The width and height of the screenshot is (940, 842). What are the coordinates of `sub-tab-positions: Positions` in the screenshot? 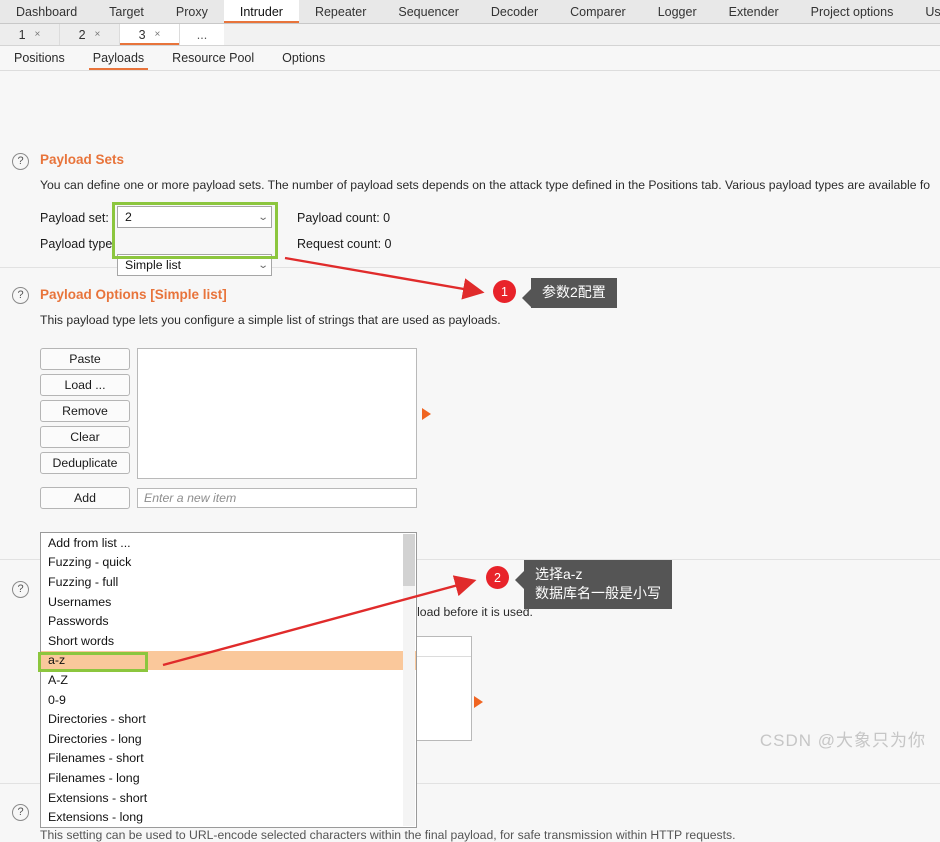 It's located at (39, 58).